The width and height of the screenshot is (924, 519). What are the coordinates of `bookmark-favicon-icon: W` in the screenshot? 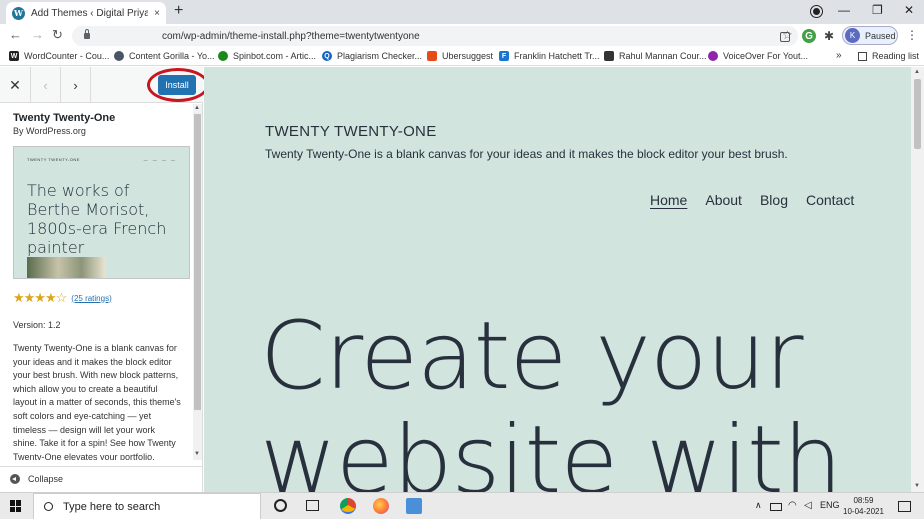 It's located at (14, 56).